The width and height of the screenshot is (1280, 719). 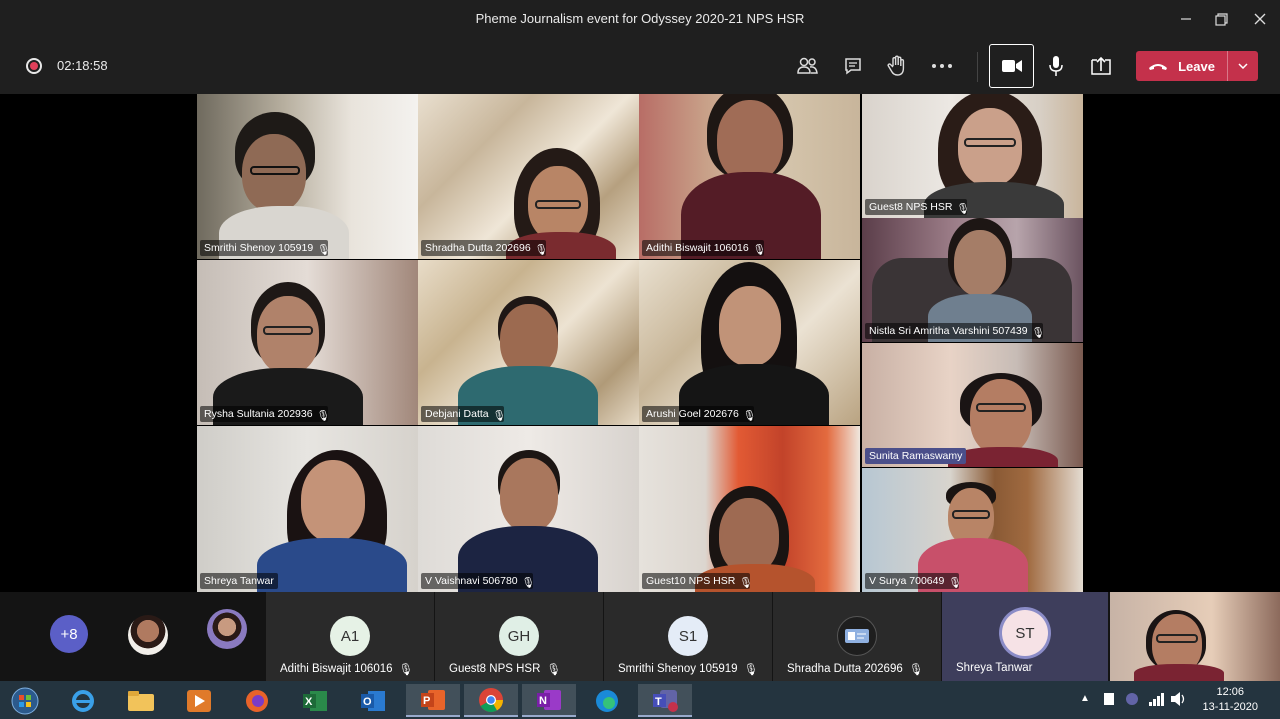 I want to click on participant-name-label: Shradha Dutta 202696 🎙, so click(x=485, y=248).